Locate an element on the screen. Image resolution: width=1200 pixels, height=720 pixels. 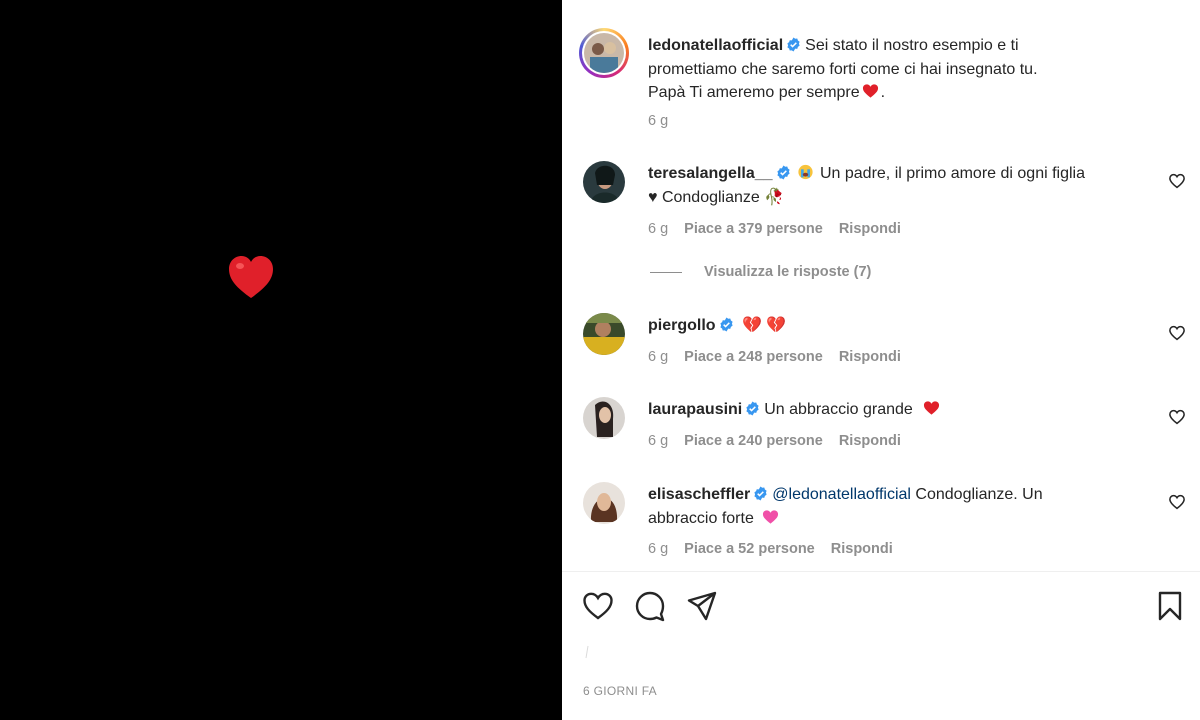
comment-text-line-2: abbraccio forte is located at coordinates (701, 518).